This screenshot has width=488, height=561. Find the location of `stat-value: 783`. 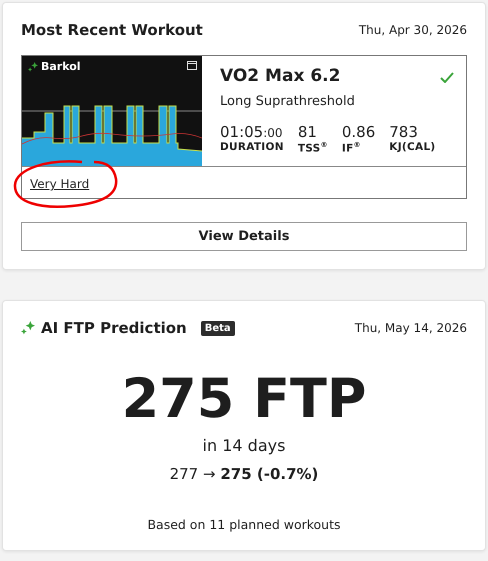

stat-value: 783 is located at coordinates (404, 132).